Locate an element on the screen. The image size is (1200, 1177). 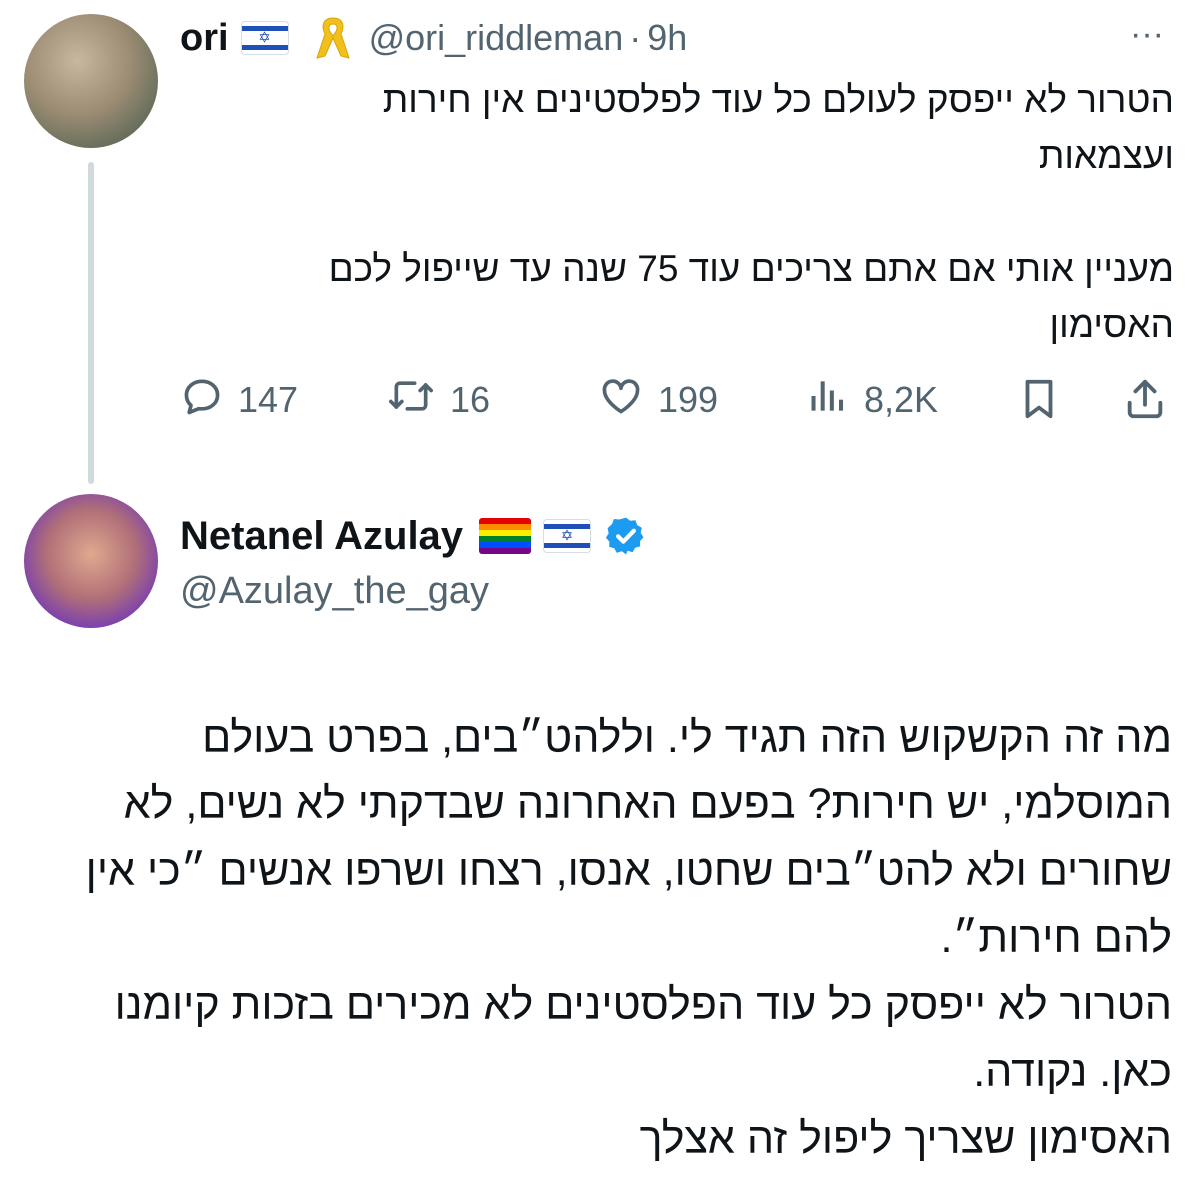
views-button: 8,2K is located at coordinates (872, 400).